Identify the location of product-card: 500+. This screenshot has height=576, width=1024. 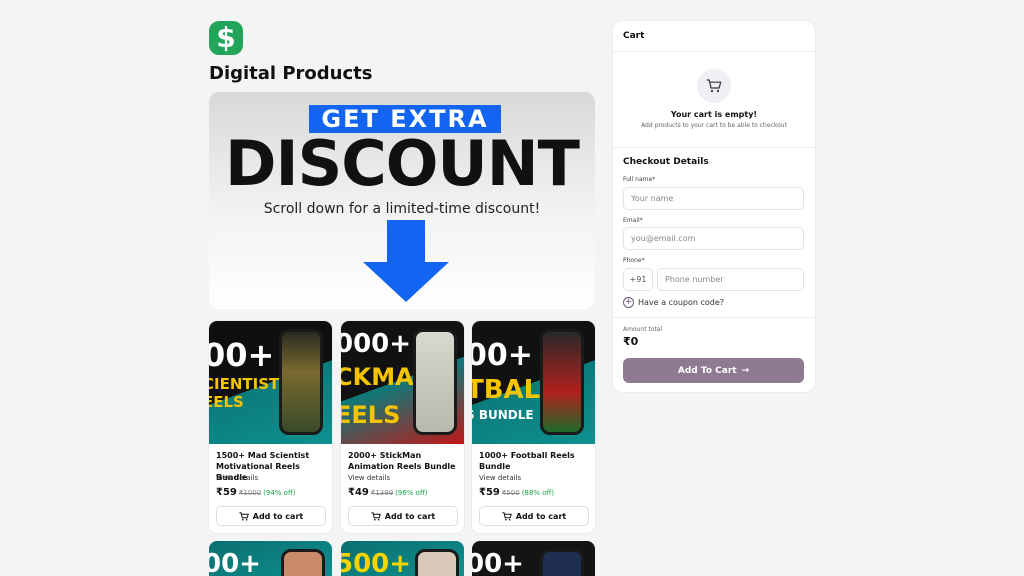
(402, 558).